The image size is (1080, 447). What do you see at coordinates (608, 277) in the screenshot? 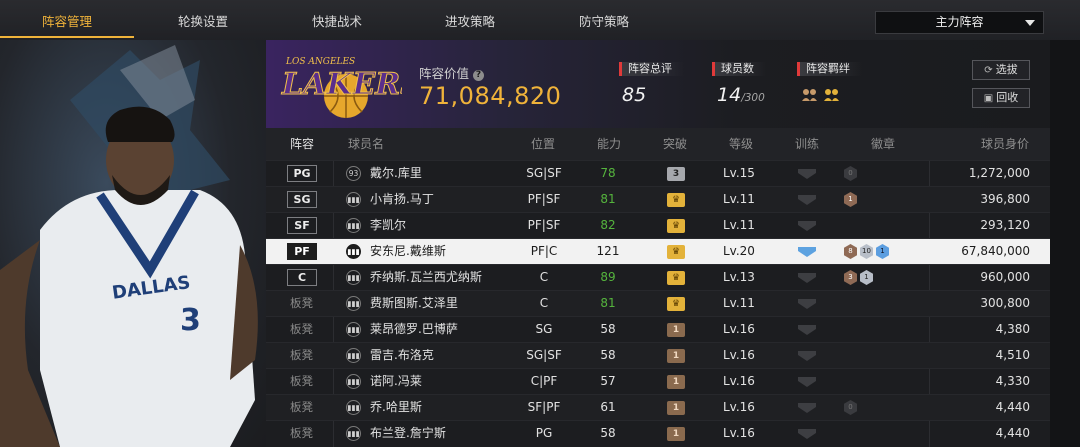
I see `player-ability: 89` at bounding box center [608, 277].